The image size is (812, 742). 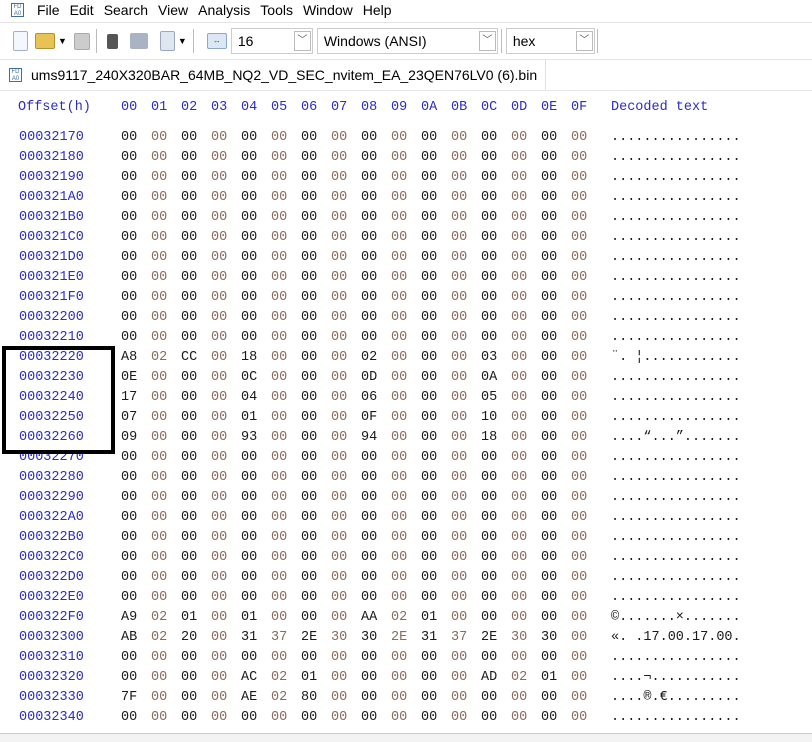 What do you see at coordinates (372, 637) in the screenshot?
I see `byte-cell: 30` at bounding box center [372, 637].